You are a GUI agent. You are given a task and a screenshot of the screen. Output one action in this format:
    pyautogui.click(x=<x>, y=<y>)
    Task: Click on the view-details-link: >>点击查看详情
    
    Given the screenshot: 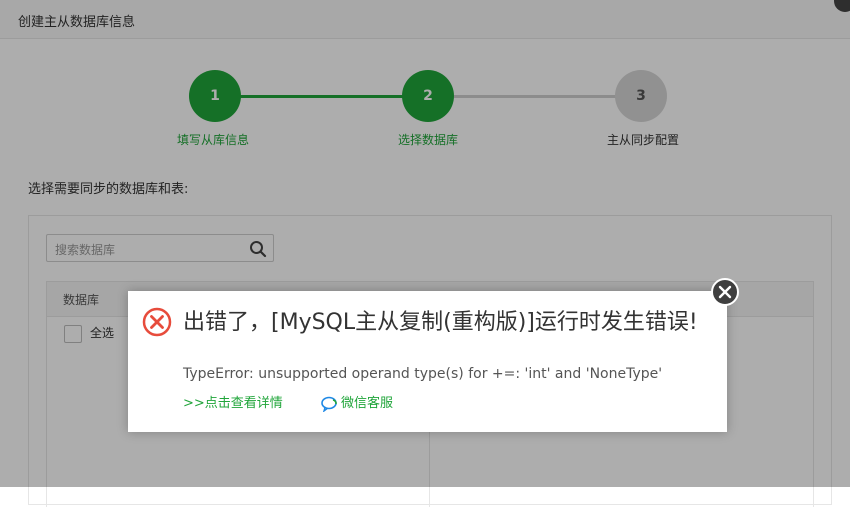 What is the action you would take?
    pyautogui.click(x=233, y=401)
    